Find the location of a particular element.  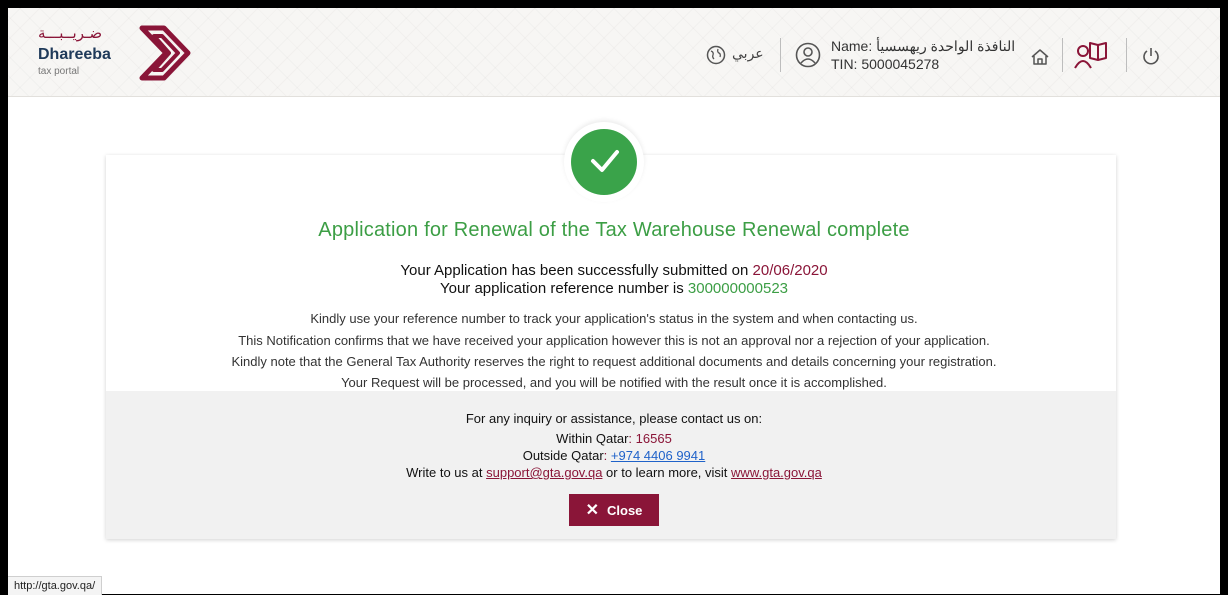

within-qatar-line: Within Qatar: 16565 is located at coordinates (614, 438).